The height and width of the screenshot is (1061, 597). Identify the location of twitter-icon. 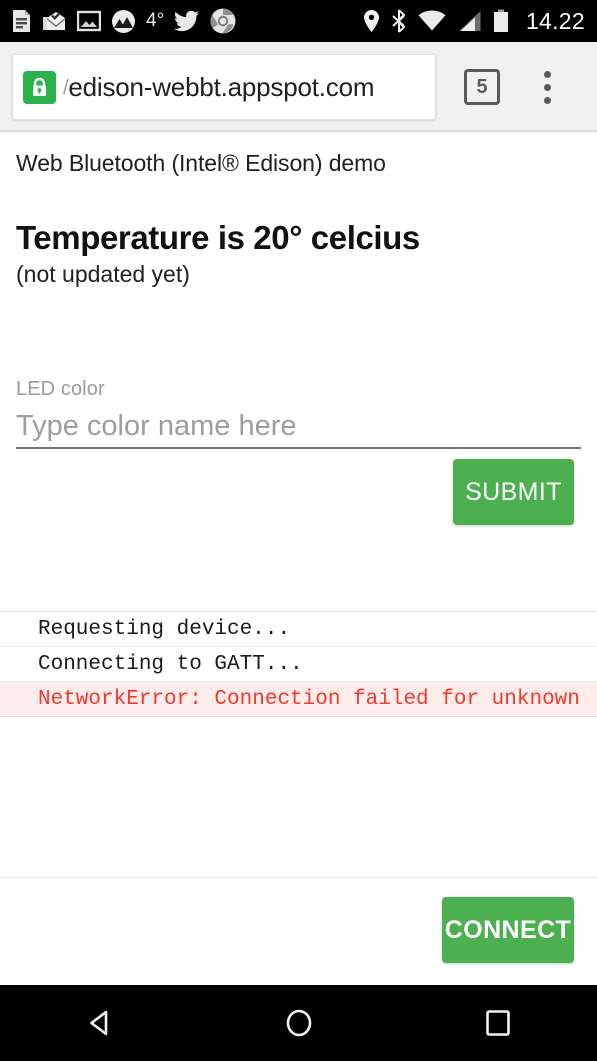
(187, 21).